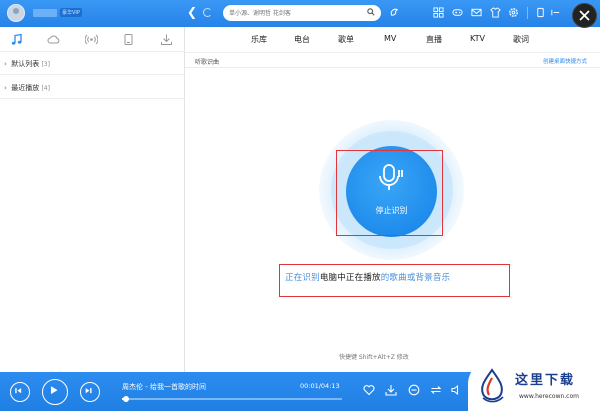  I want to click on nav-tabs: 乐库 电台 歌单 MV 直播 KTV 歌词, so click(392, 39).